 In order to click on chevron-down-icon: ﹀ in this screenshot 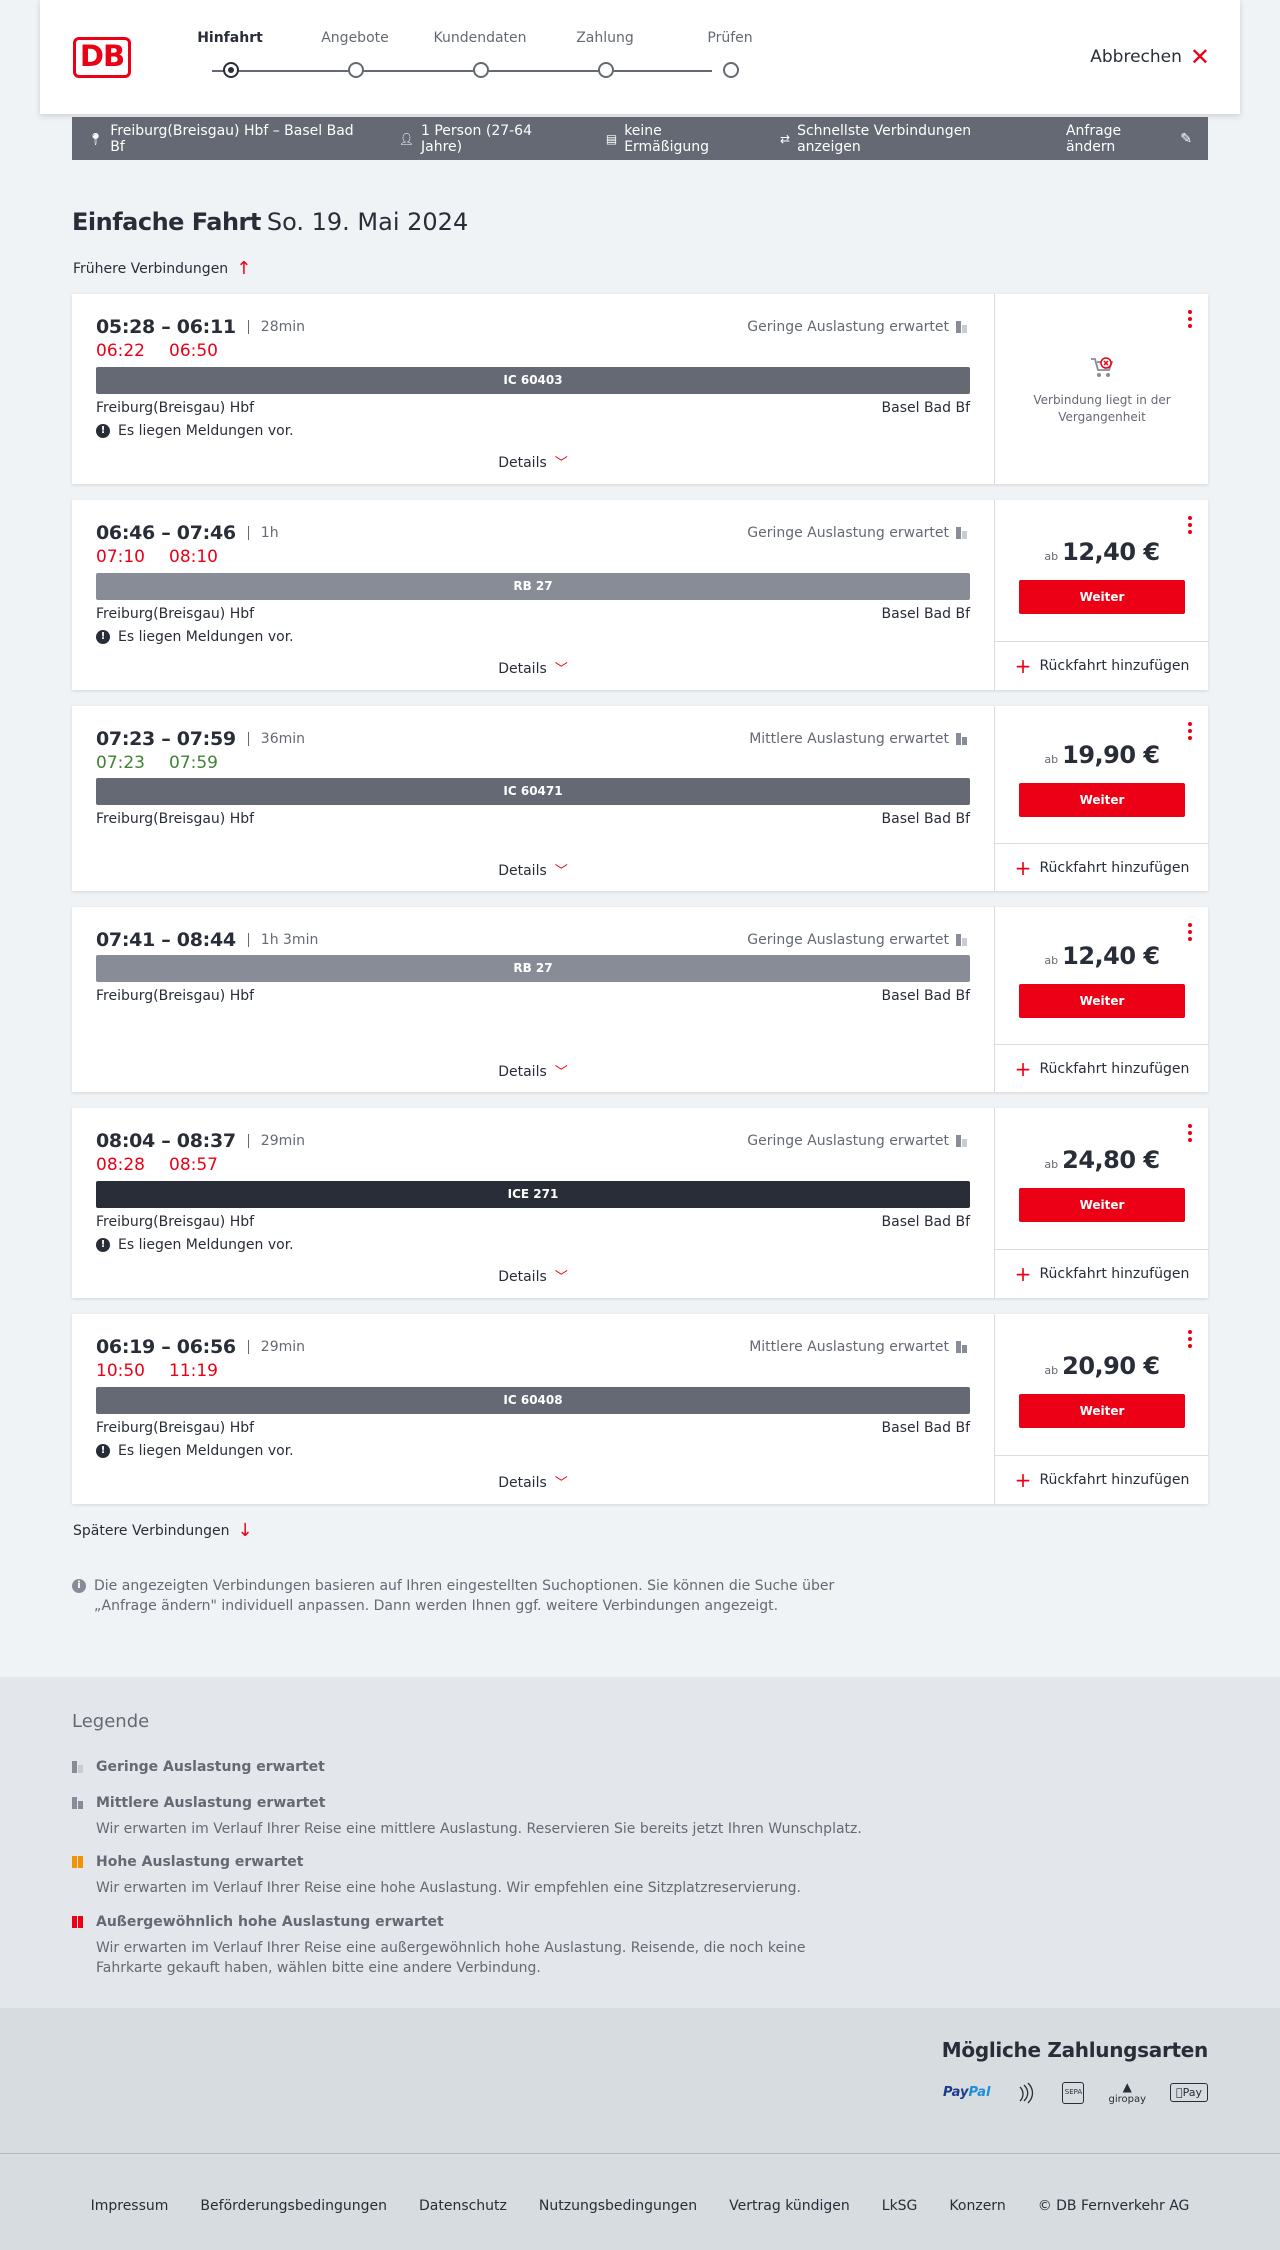, I will do `click(561, 871)`.